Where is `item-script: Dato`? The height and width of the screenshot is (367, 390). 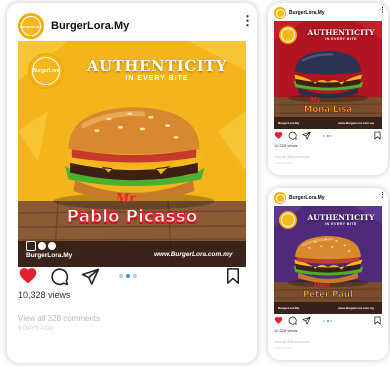 item-script: Dato is located at coordinates (322, 285).